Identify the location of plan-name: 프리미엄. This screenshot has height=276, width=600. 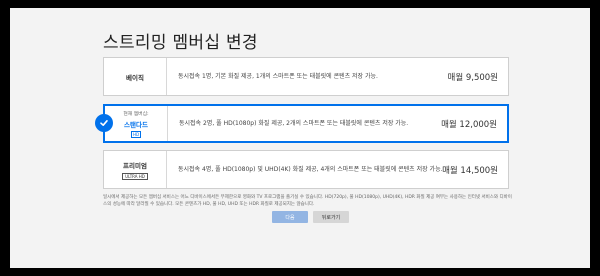
(135, 165).